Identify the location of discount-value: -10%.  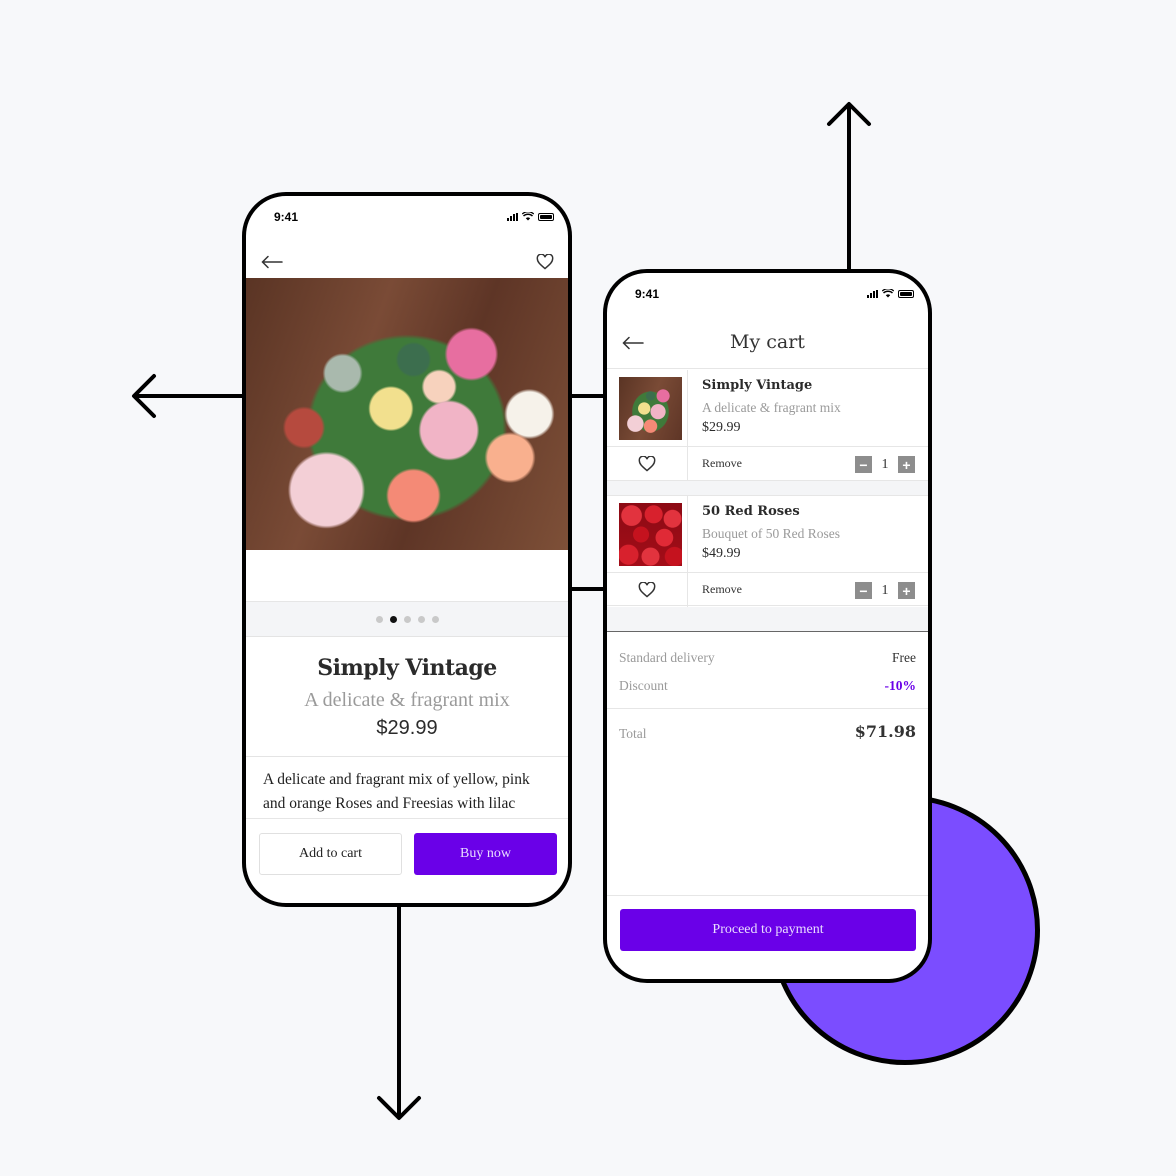
(900, 685).